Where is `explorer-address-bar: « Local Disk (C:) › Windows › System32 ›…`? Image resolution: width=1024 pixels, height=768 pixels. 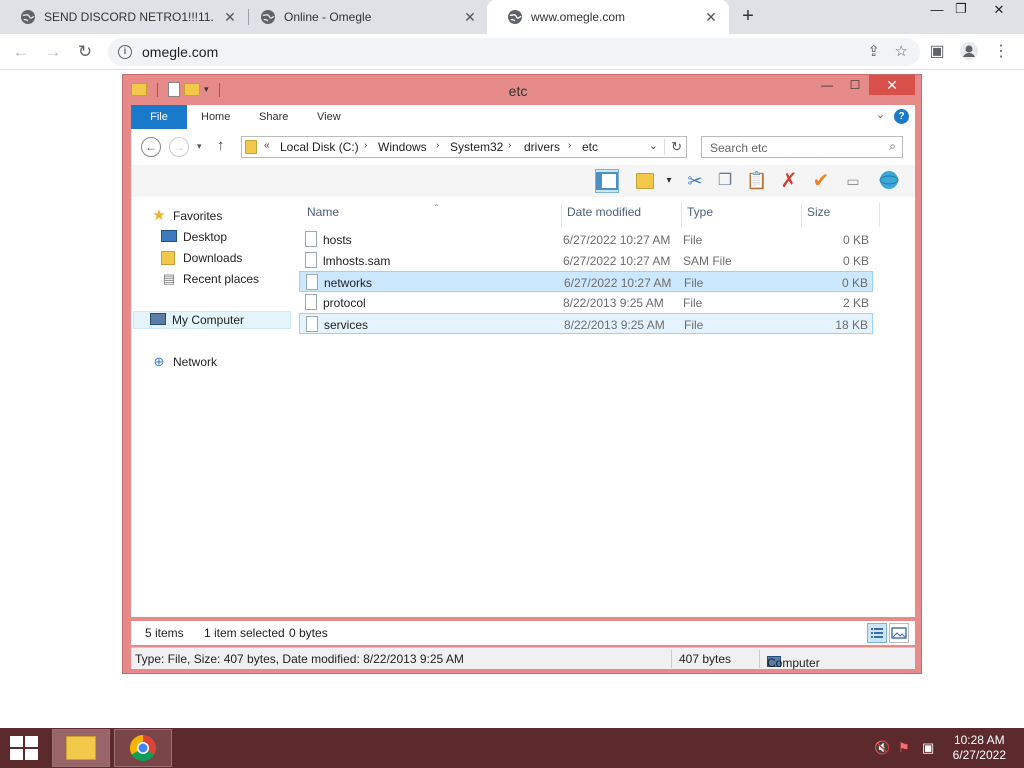 explorer-address-bar: « Local Disk (C:) › Windows › System32 ›… is located at coordinates (464, 147).